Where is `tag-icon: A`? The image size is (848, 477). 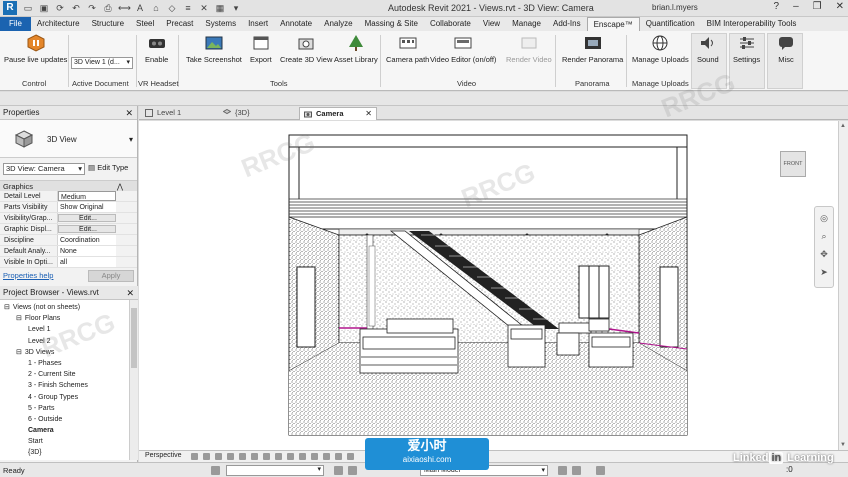
tag-icon: A is located at coordinates (140, 8).